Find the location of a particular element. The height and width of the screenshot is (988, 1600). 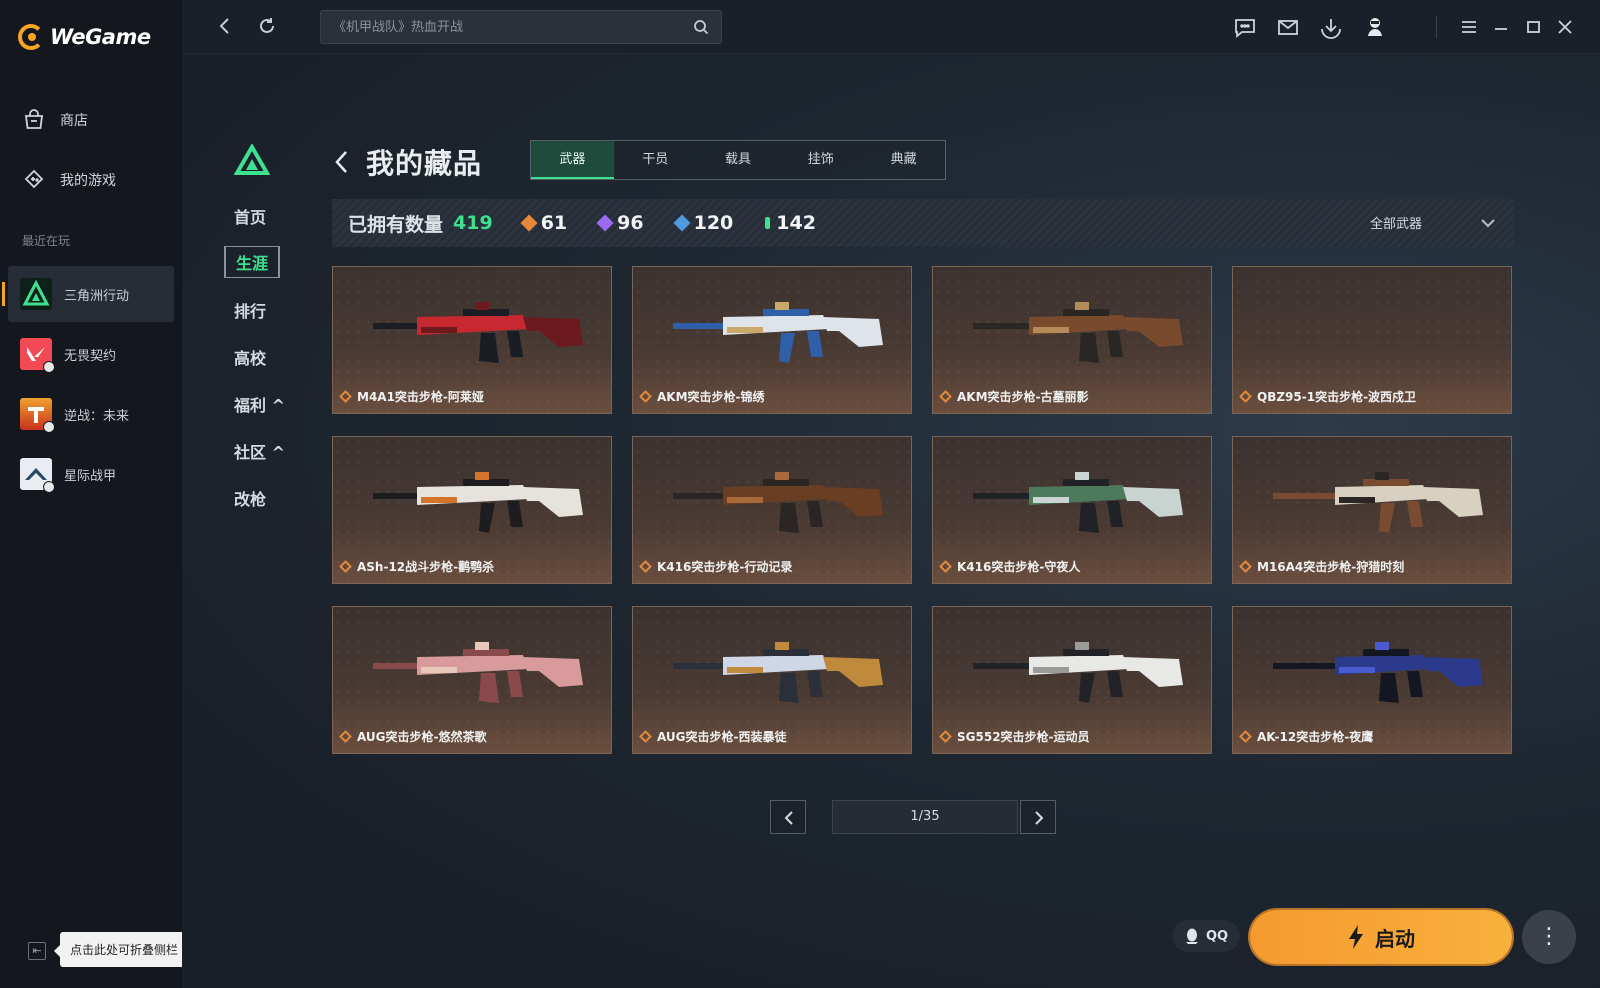

subnav-item-welfare: 福利 ^ is located at coordinates (259, 404).